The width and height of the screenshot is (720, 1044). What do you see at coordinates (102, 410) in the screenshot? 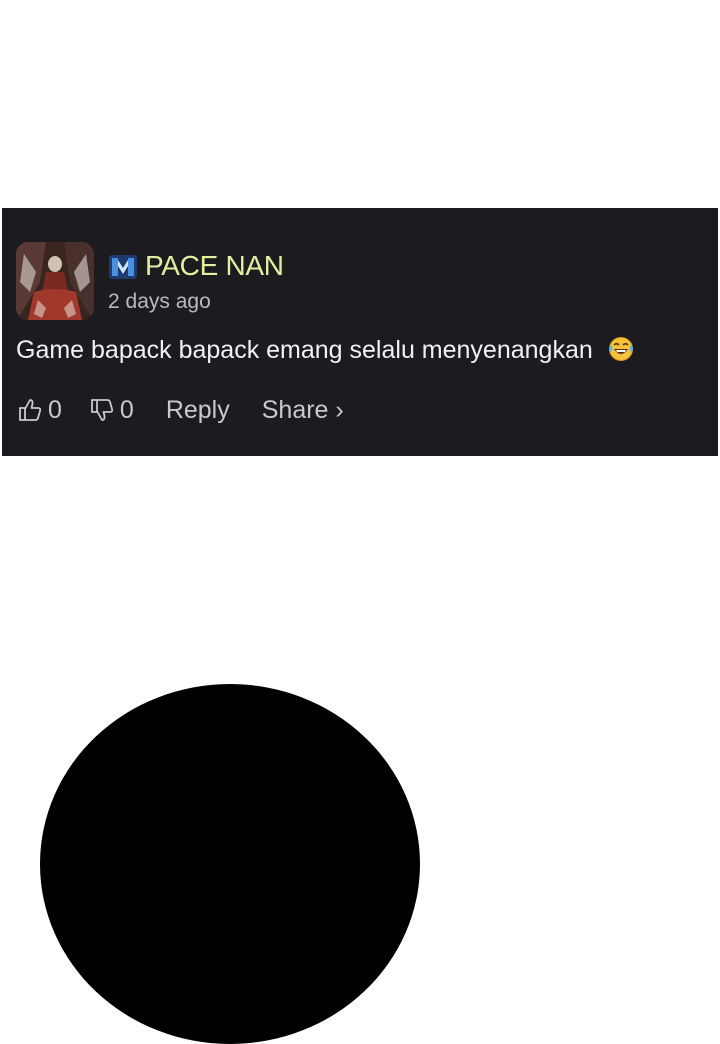
I see `thumbs-down-icon` at bounding box center [102, 410].